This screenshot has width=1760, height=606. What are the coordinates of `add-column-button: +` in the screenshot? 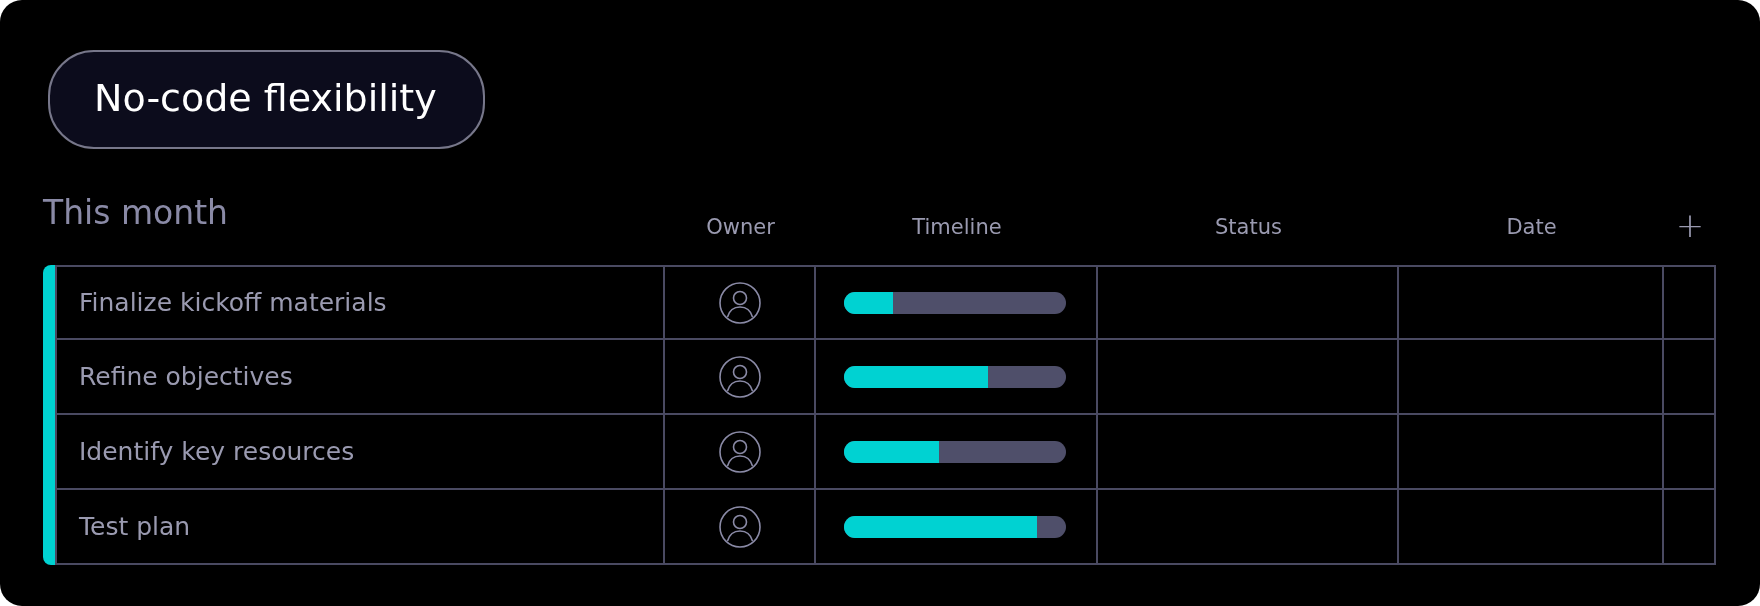 It's located at (1690, 225).